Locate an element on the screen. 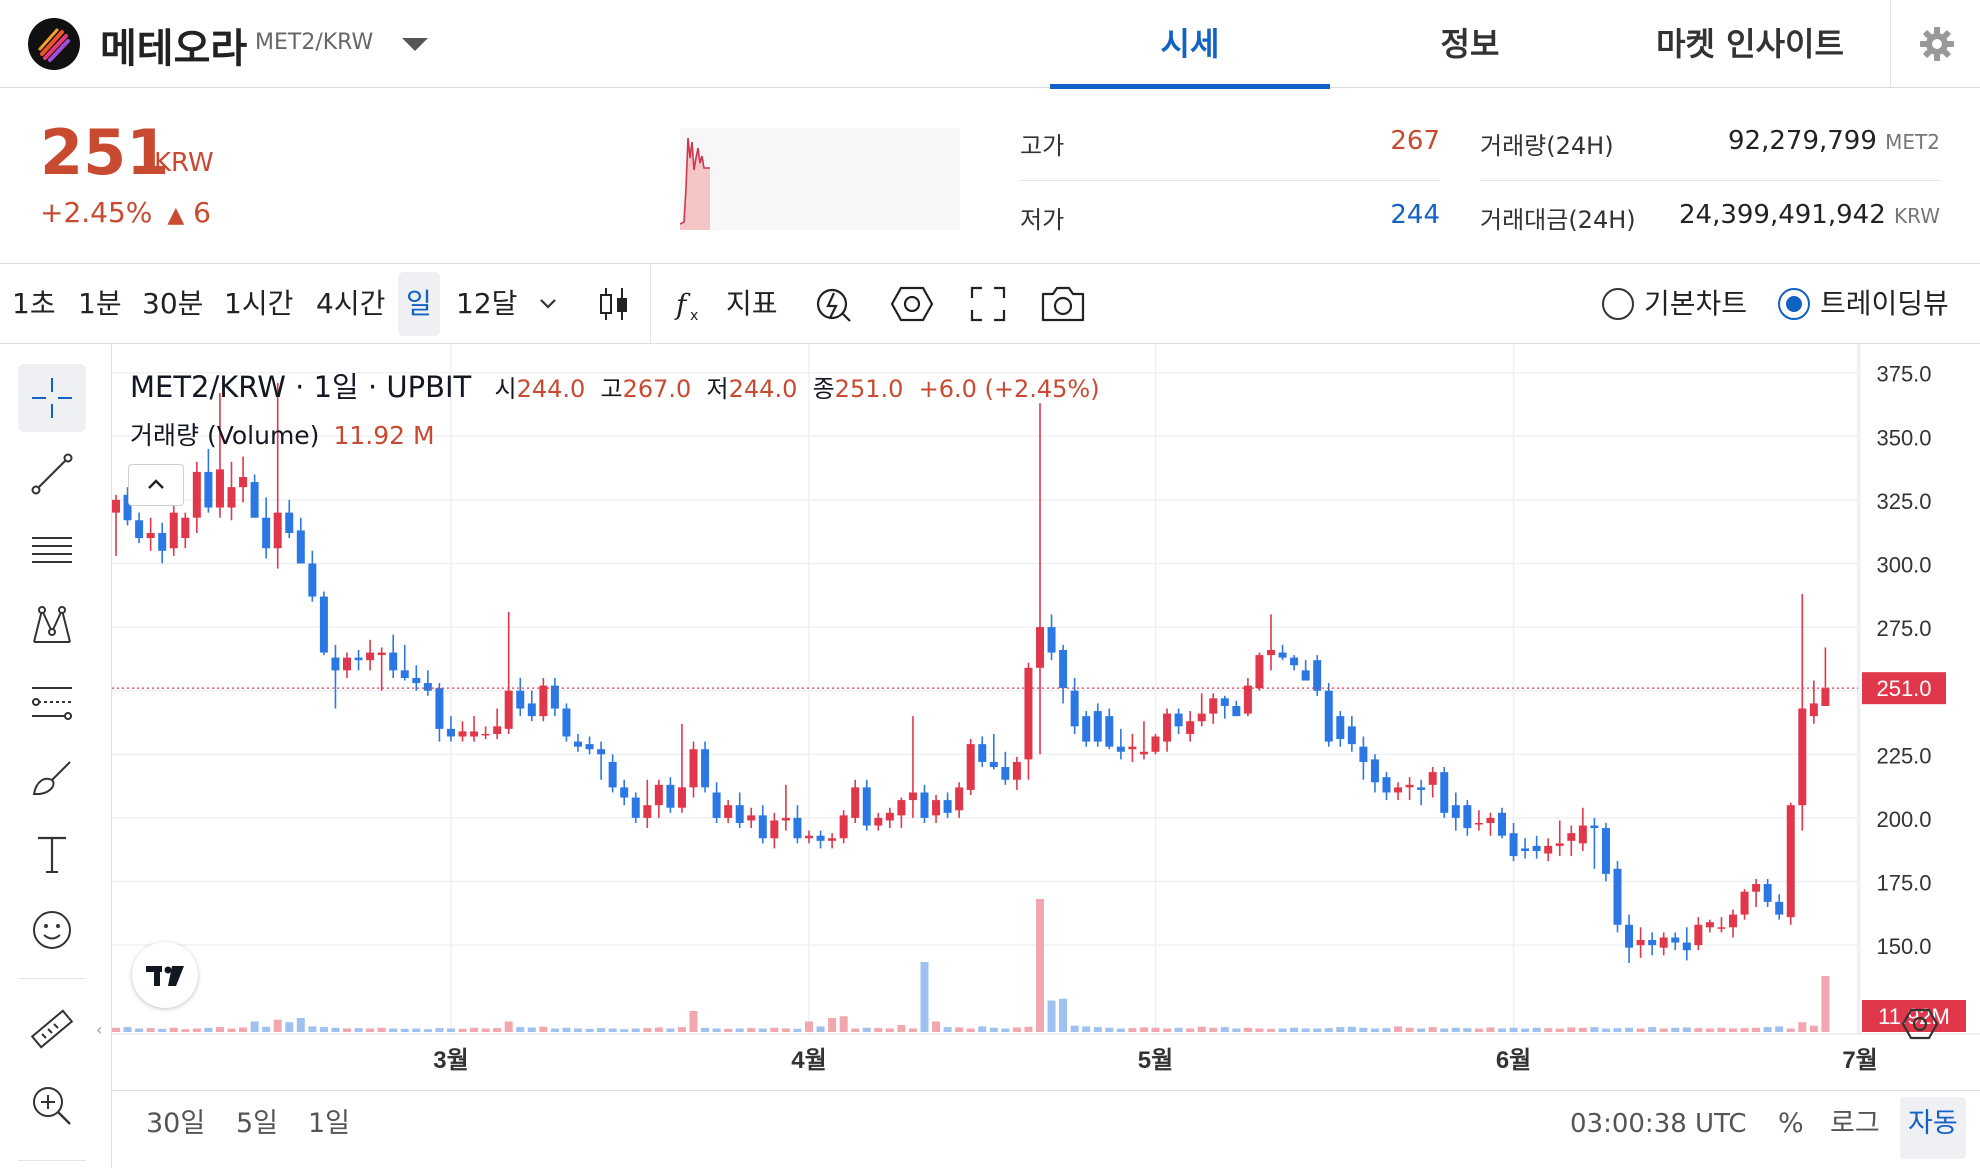 The height and width of the screenshot is (1168, 1980). timeframe-1h: 1시간 is located at coordinates (258, 304).